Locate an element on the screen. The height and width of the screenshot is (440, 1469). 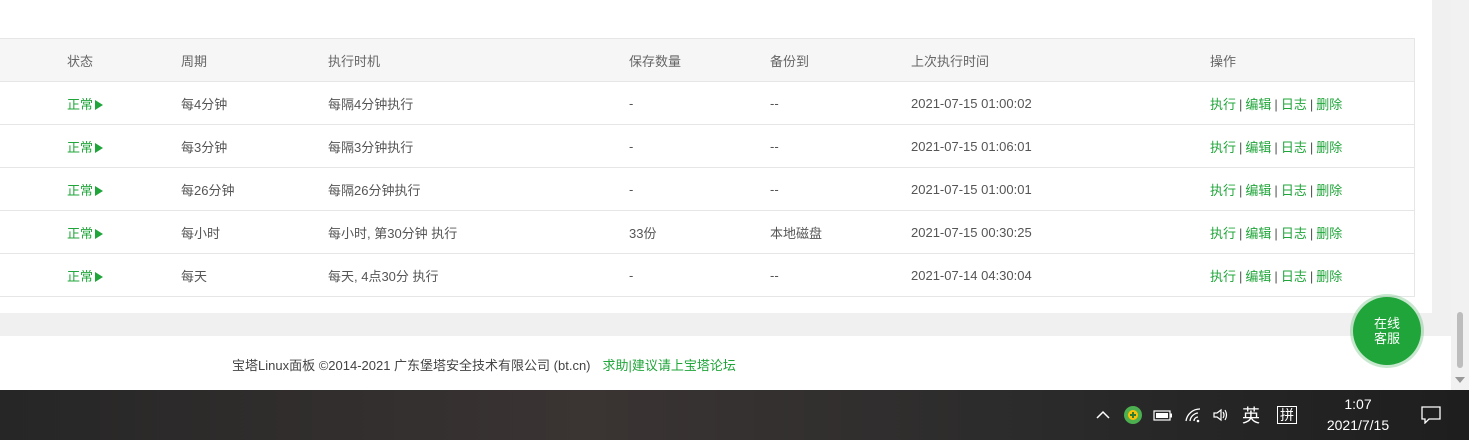
online-service-button: 在线 客服 is located at coordinates (1387, 331).